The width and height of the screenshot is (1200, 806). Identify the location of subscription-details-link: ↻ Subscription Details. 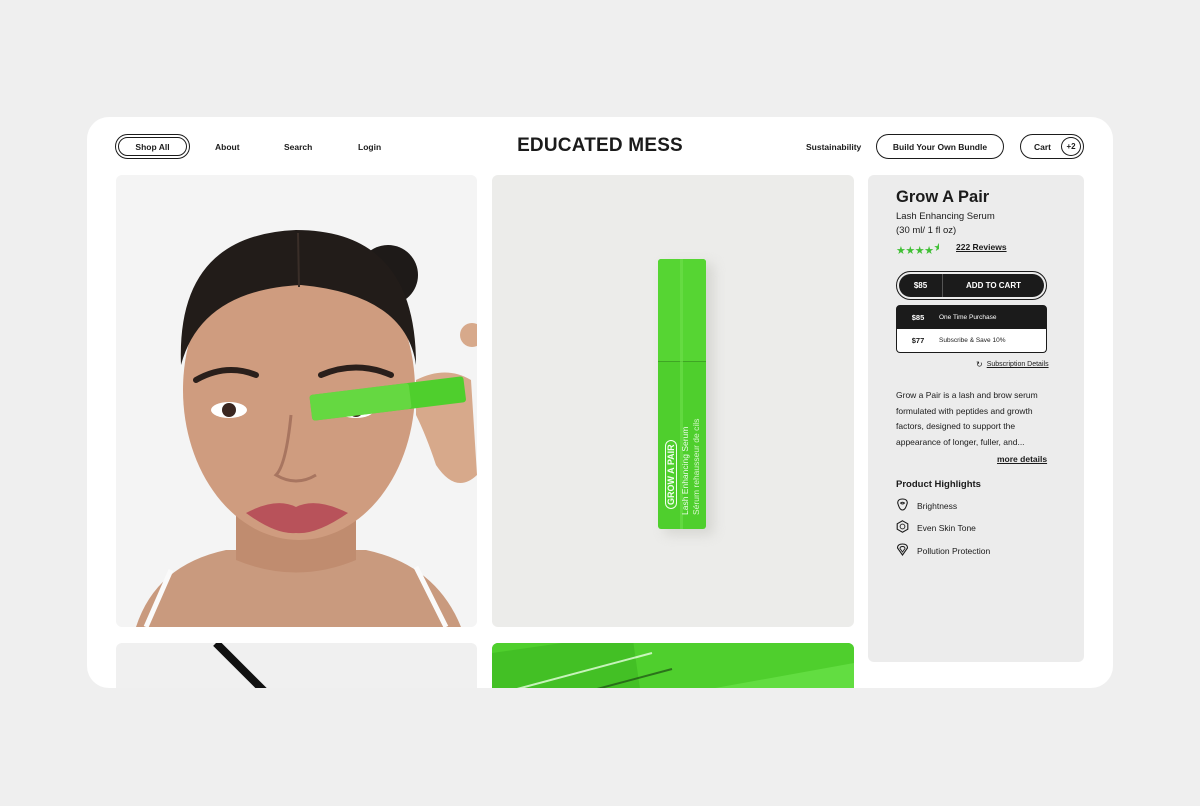
(1012, 364).